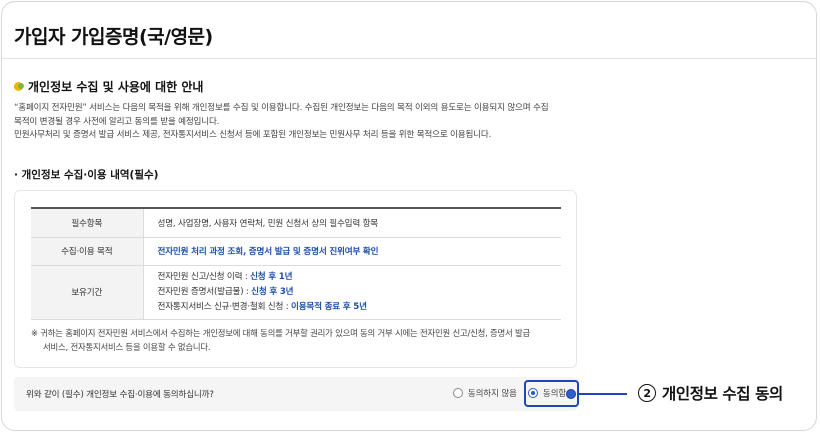 The width and height of the screenshot is (820, 433). What do you see at coordinates (19, 86) in the screenshot?
I see `label-tag-icon` at bounding box center [19, 86].